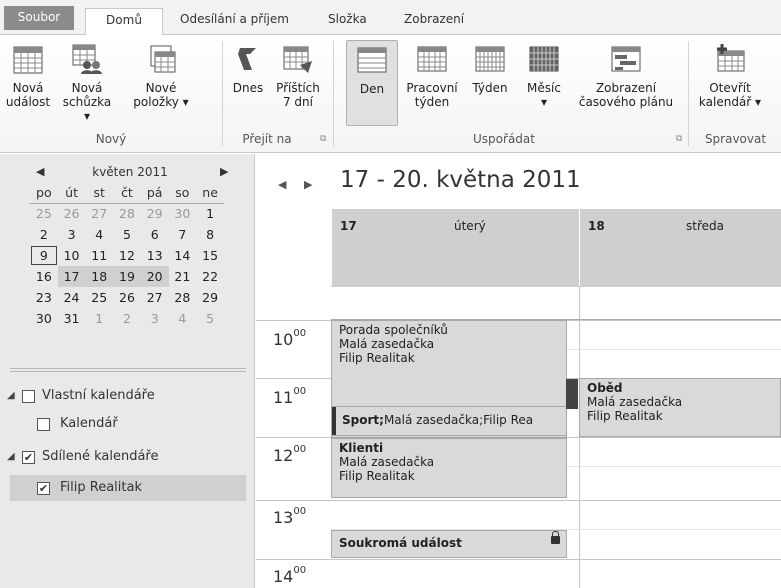 The height and width of the screenshot is (588, 781). What do you see at coordinates (248, 69) in the screenshot?
I see `today-button: Dnes` at bounding box center [248, 69].